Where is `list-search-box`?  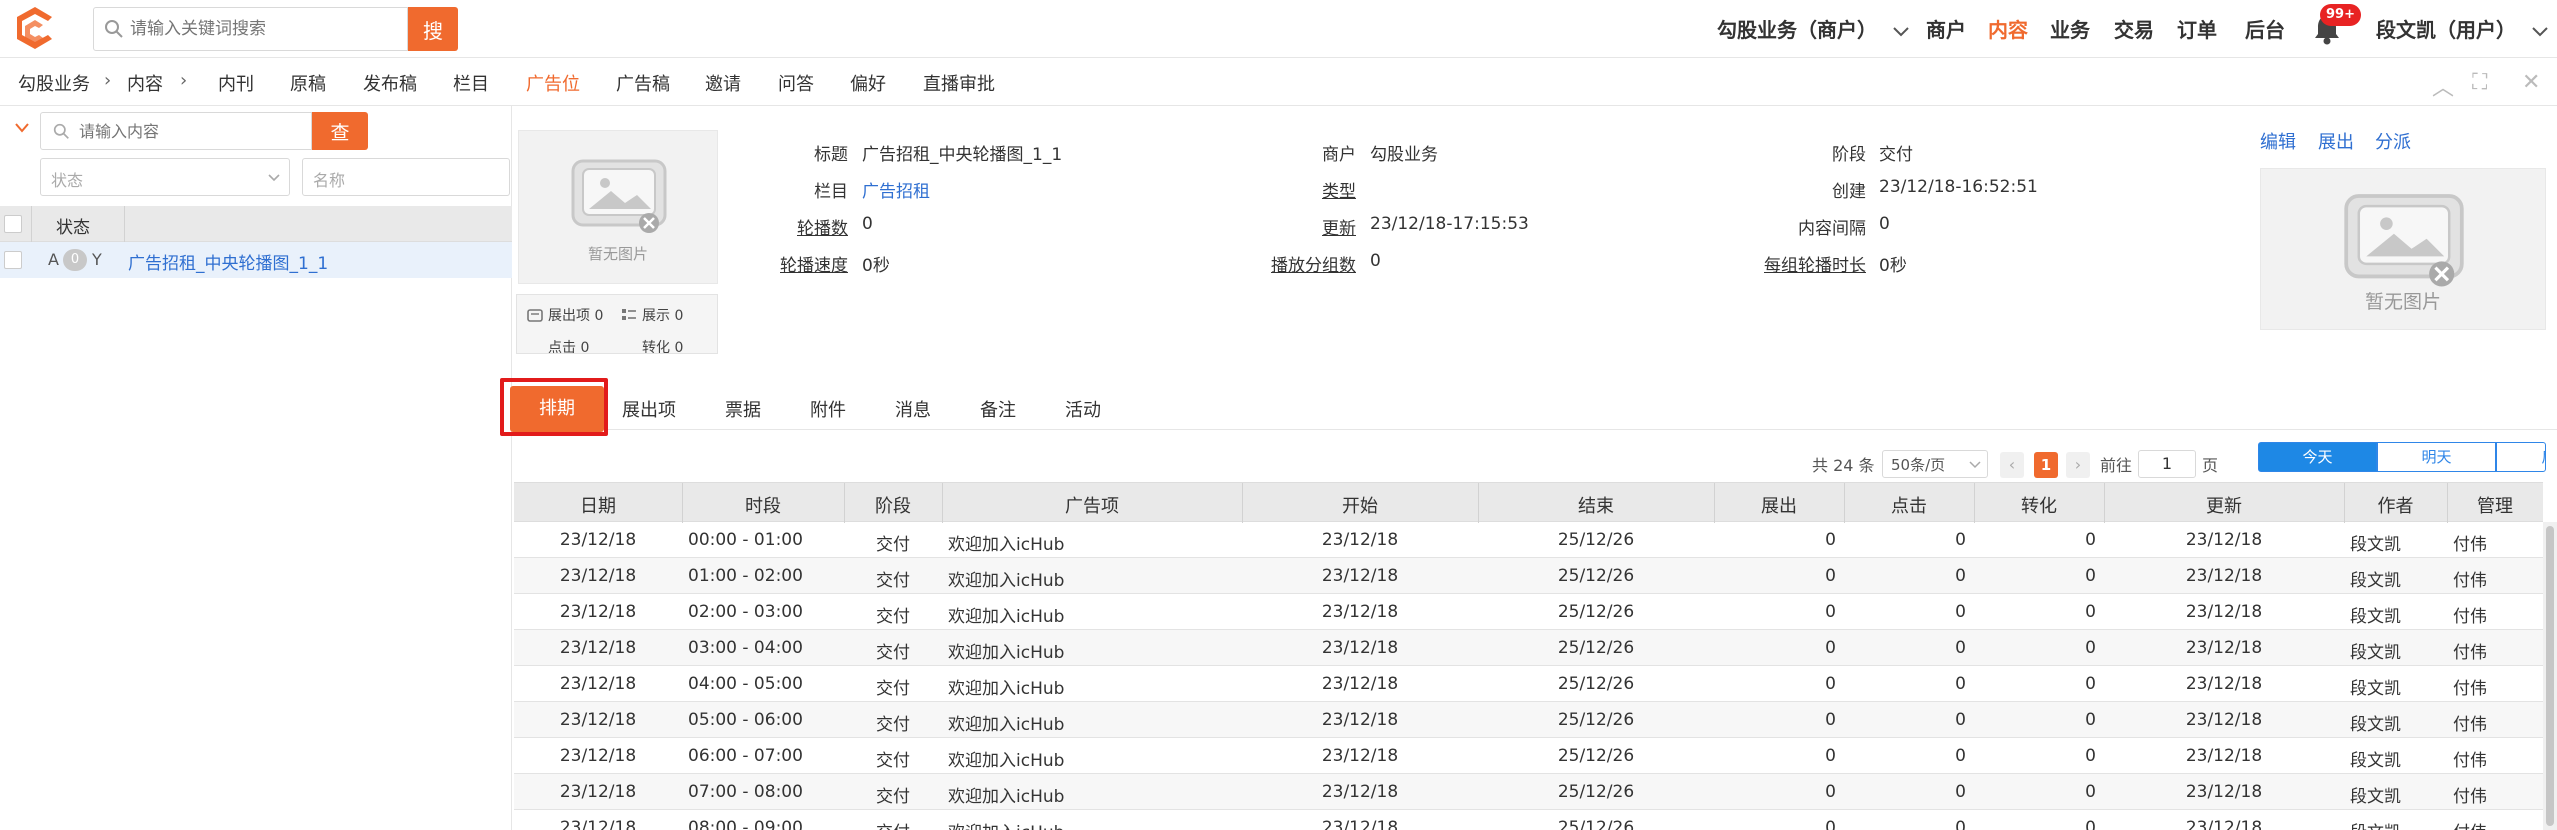 list-search-box is located at coordinates (176, 131).